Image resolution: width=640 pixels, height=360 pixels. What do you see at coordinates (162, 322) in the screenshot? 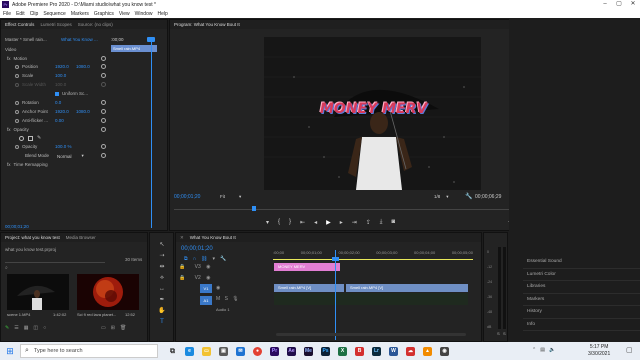
I see `type-tool-icon: T` at bounding box center [162, 322].